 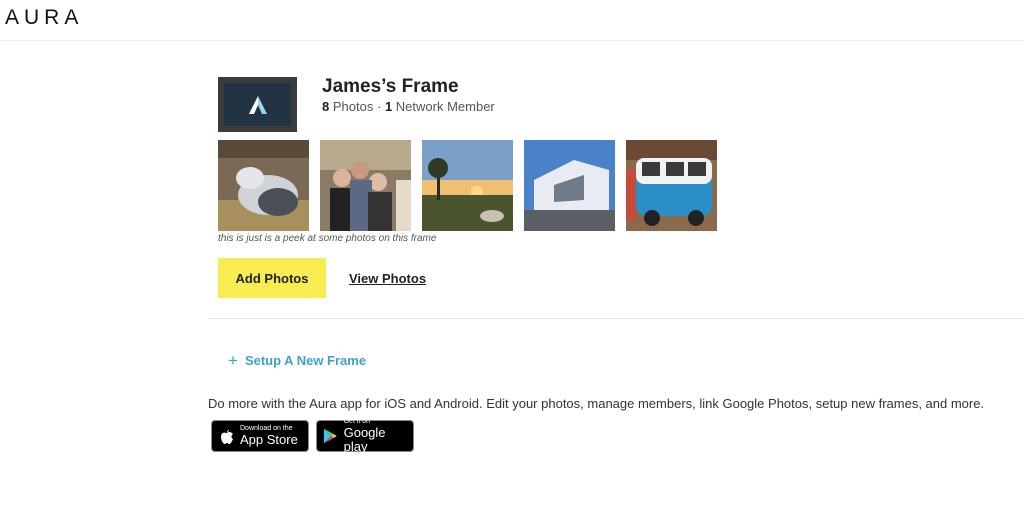 I want to click on google-play-badge: Get it on Google play, so click(x=365, y=436).